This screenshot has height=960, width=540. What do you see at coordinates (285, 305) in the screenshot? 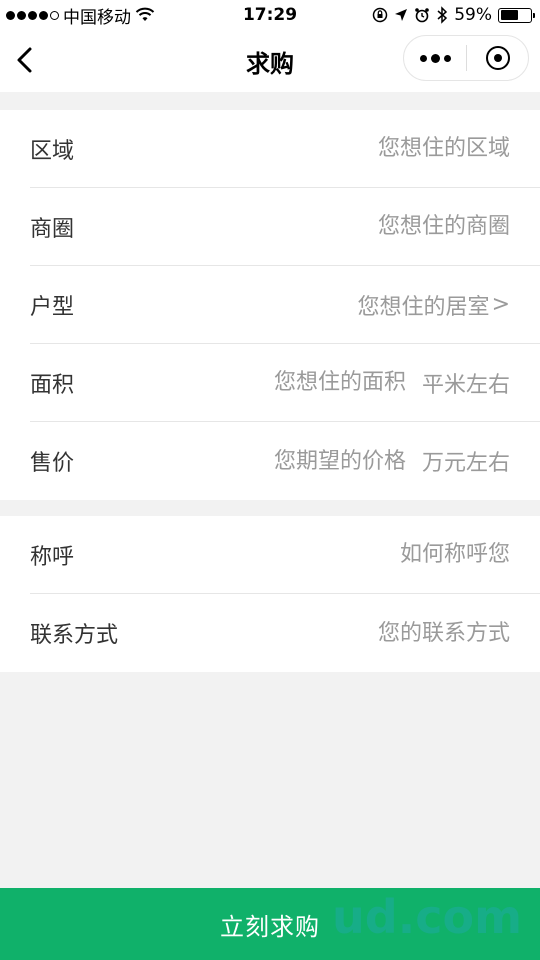
I see `form-row-layout: 户型 您想住的居室 >` at bounding box center [285, 305].